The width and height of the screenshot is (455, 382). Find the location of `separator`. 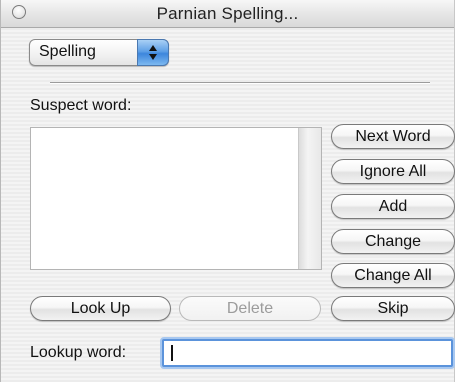

separator is located at coordinates (240, 83).